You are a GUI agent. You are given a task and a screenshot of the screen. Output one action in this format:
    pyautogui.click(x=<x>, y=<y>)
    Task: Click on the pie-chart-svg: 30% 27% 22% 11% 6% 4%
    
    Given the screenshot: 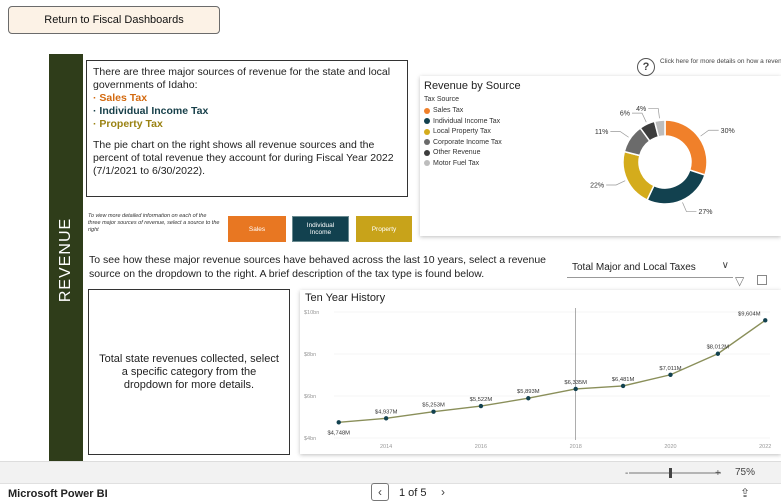 What is the action you would take?
    pyautogui.click(x=662, y=161)
    